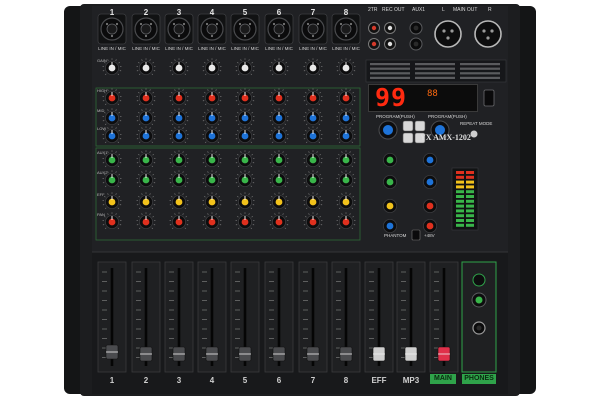 This screenshot has height=405, width=600. Describe the element at coordinates (346, 380) in the screenshot. I see `fader-label-8: 8` at that location.